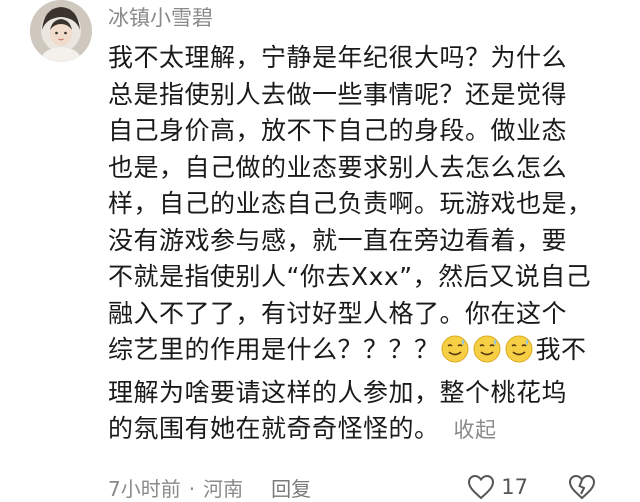 The width and height of the screenshot is (640, 502). What do you see at coordinates (338, 313) in the screenshot?
I see `comment-line: 融入不了了，有讨好型人格了。你在这个` at bounding box center [338, 313].